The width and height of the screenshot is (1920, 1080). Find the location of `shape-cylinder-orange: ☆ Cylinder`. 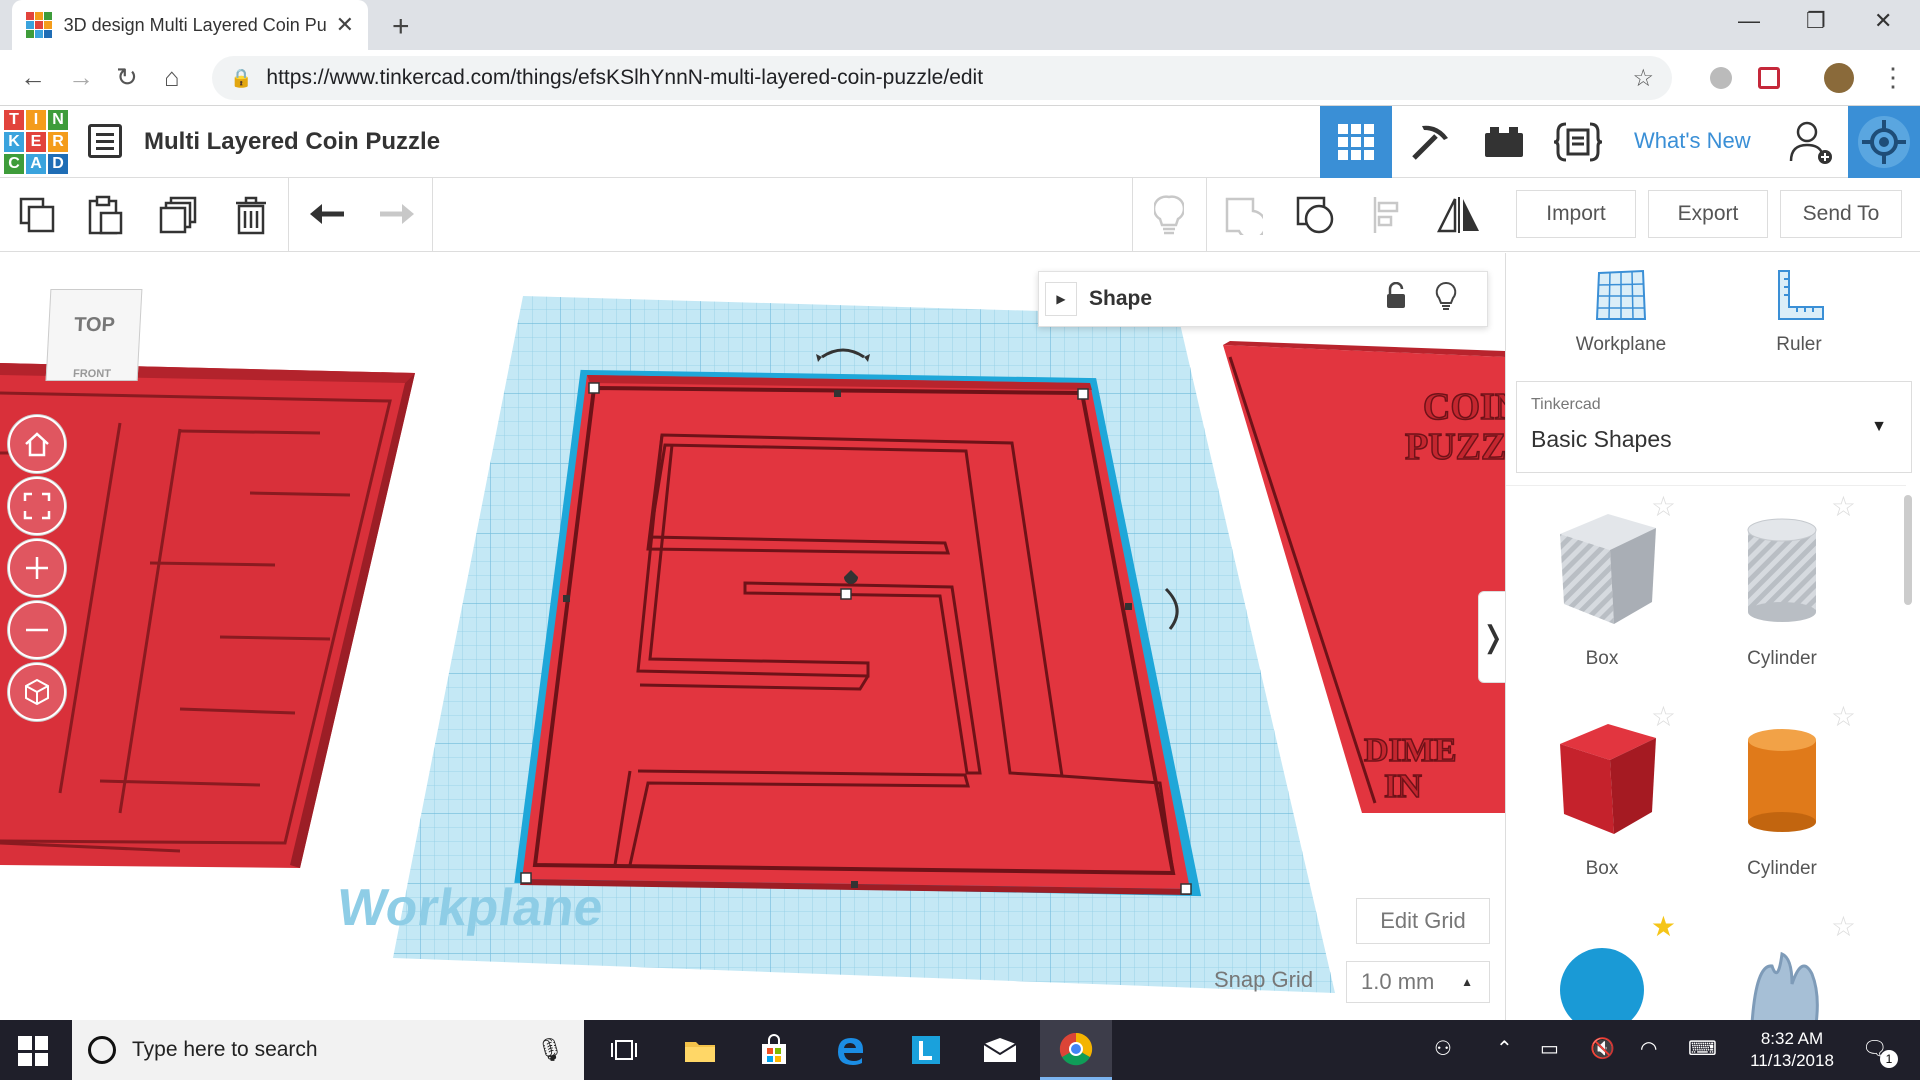

shape-cylinder-orange: ☆ Cylinder is located at coordinates (1782, 796).